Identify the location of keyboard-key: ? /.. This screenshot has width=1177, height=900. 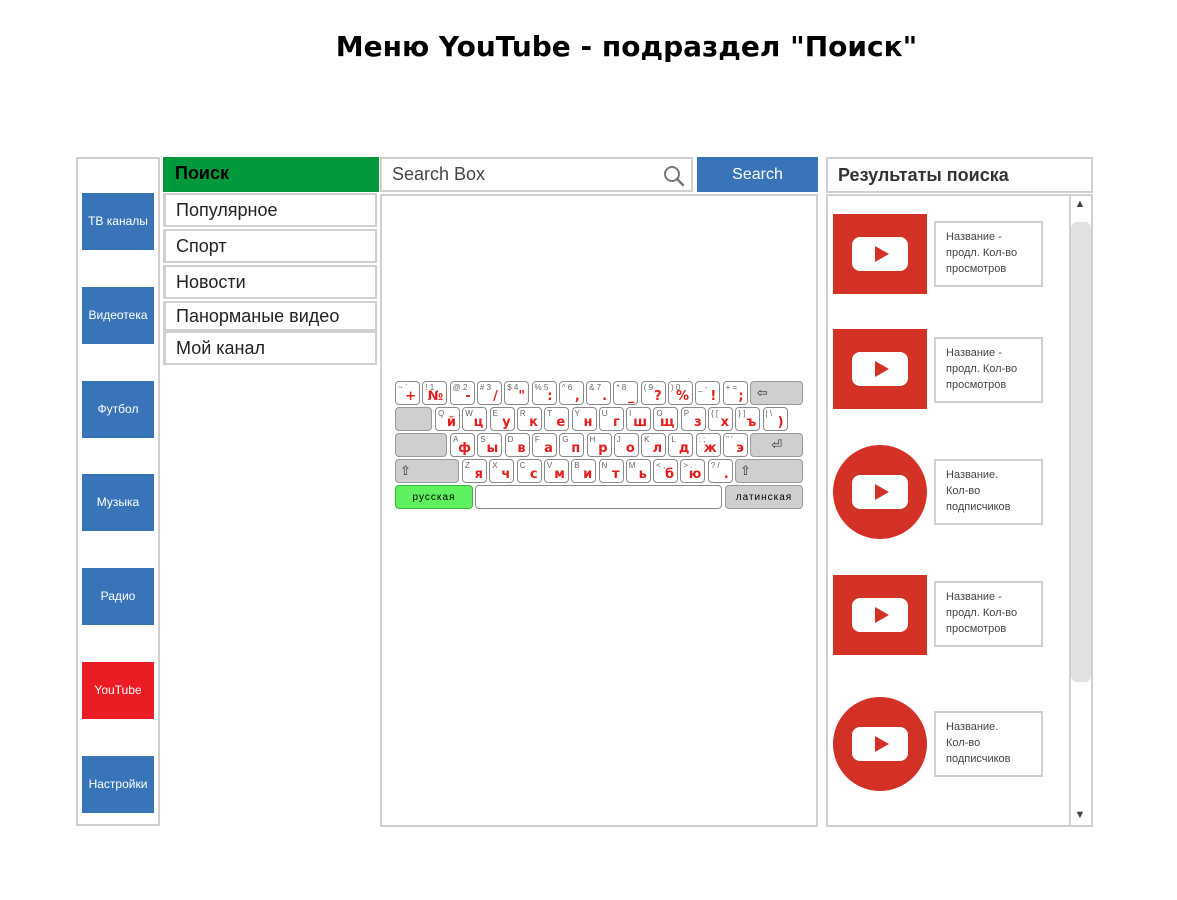
(720, 471).